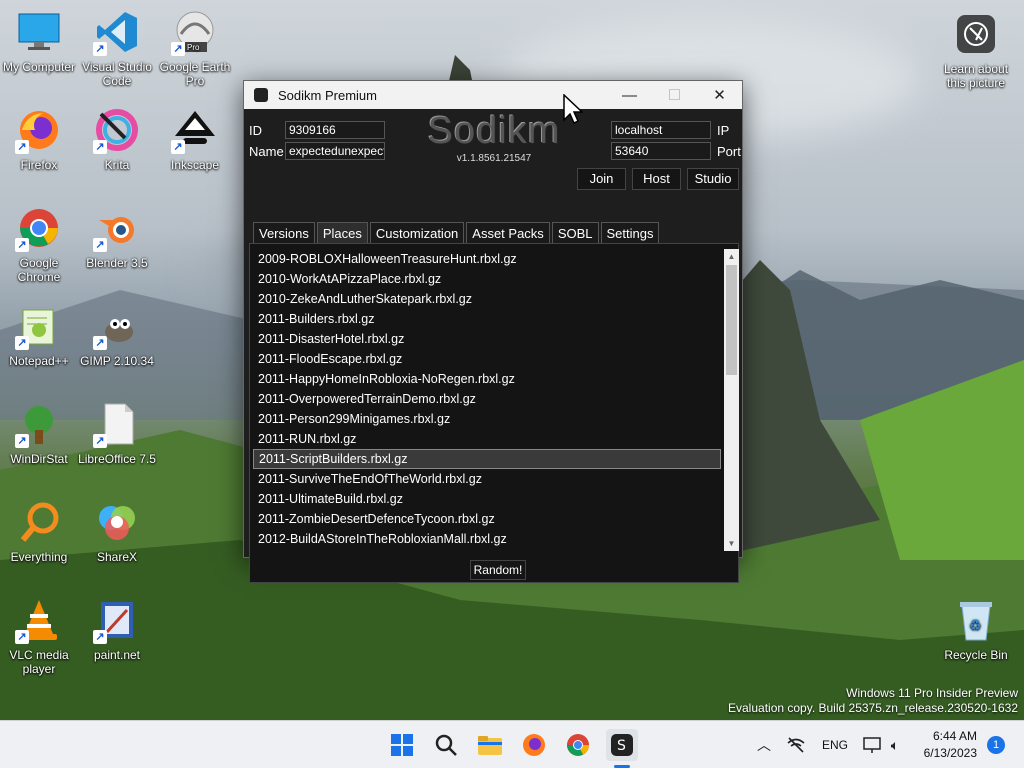 This screenshot has width=1024, height=768. I want to click on desktop-icon-vlc: ↗ VLC media player, so click(39, 636).